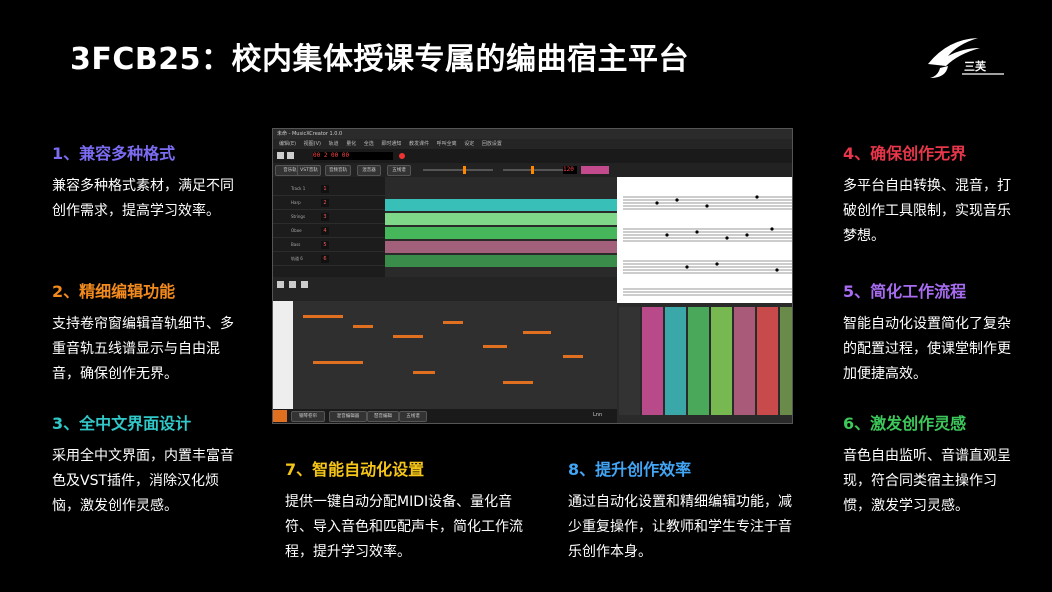 The width and height of the screenshot is (1052, 592). Describe the element at coordinates (707, 245) in the screenshot. I see `staff-notation-icon` at that location.